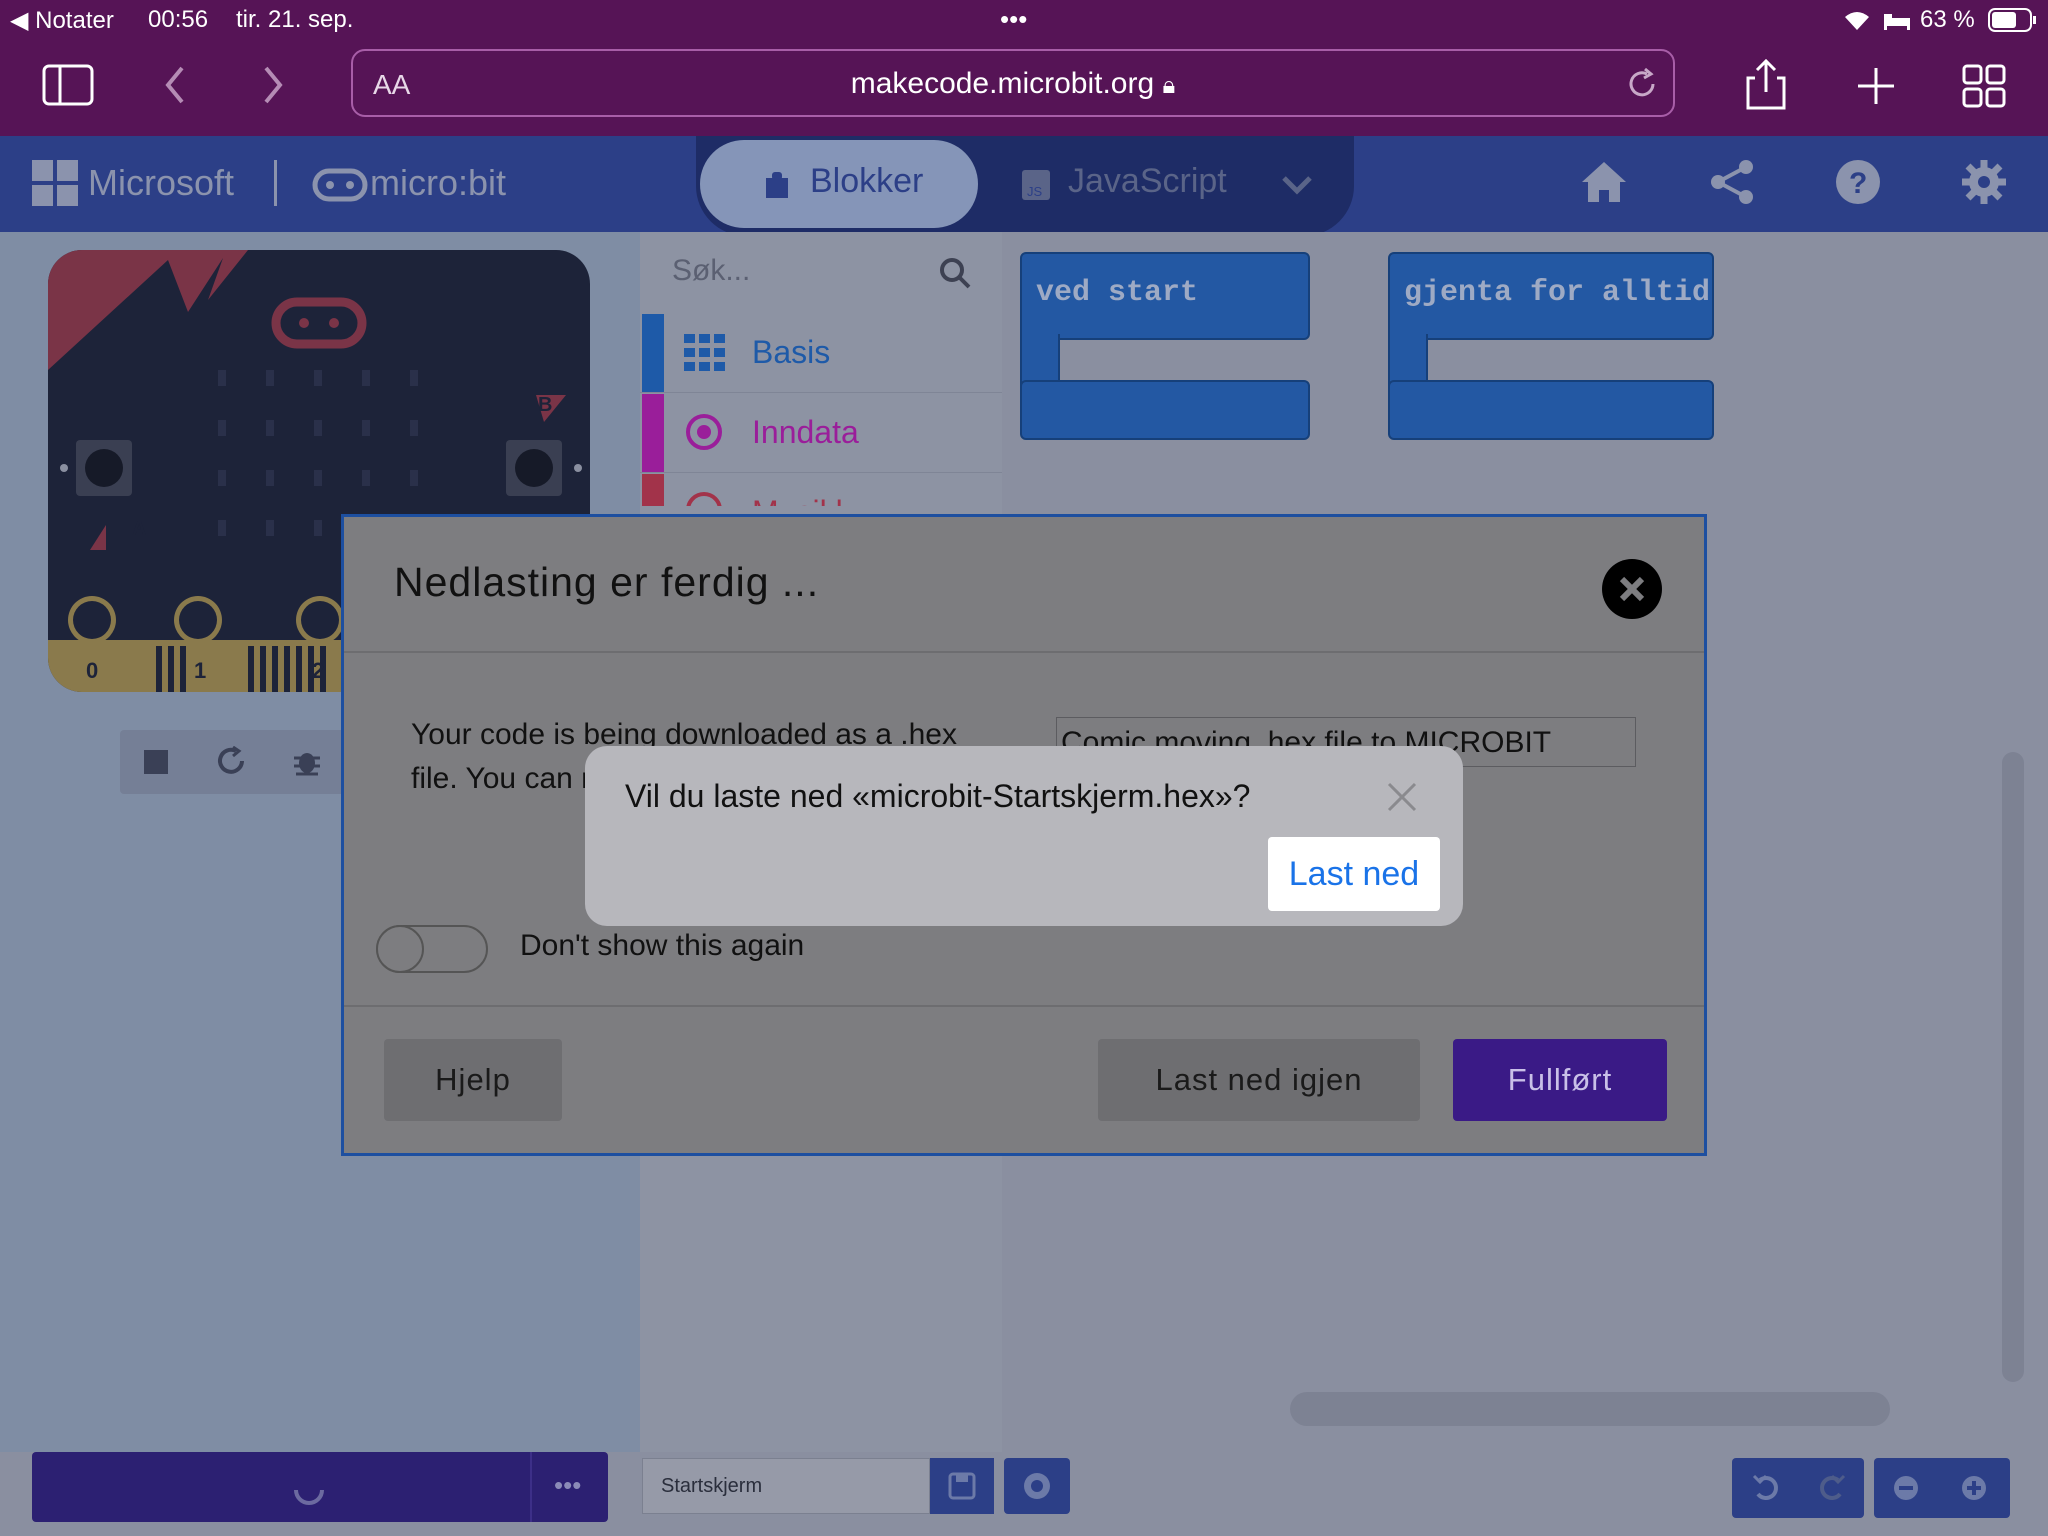 This screenshot has width=2048, height=1536. I want to click on bottom-bar: ••• Startskjerm, so click(1024, 1494).